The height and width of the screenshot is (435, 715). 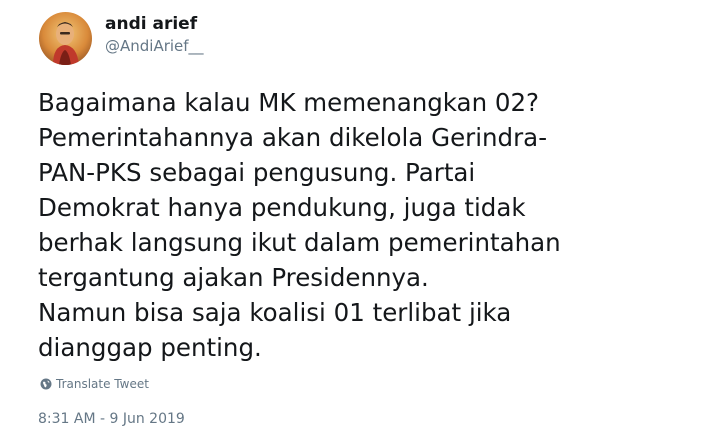 I want to click on avatar, so click(x=65, y=38).